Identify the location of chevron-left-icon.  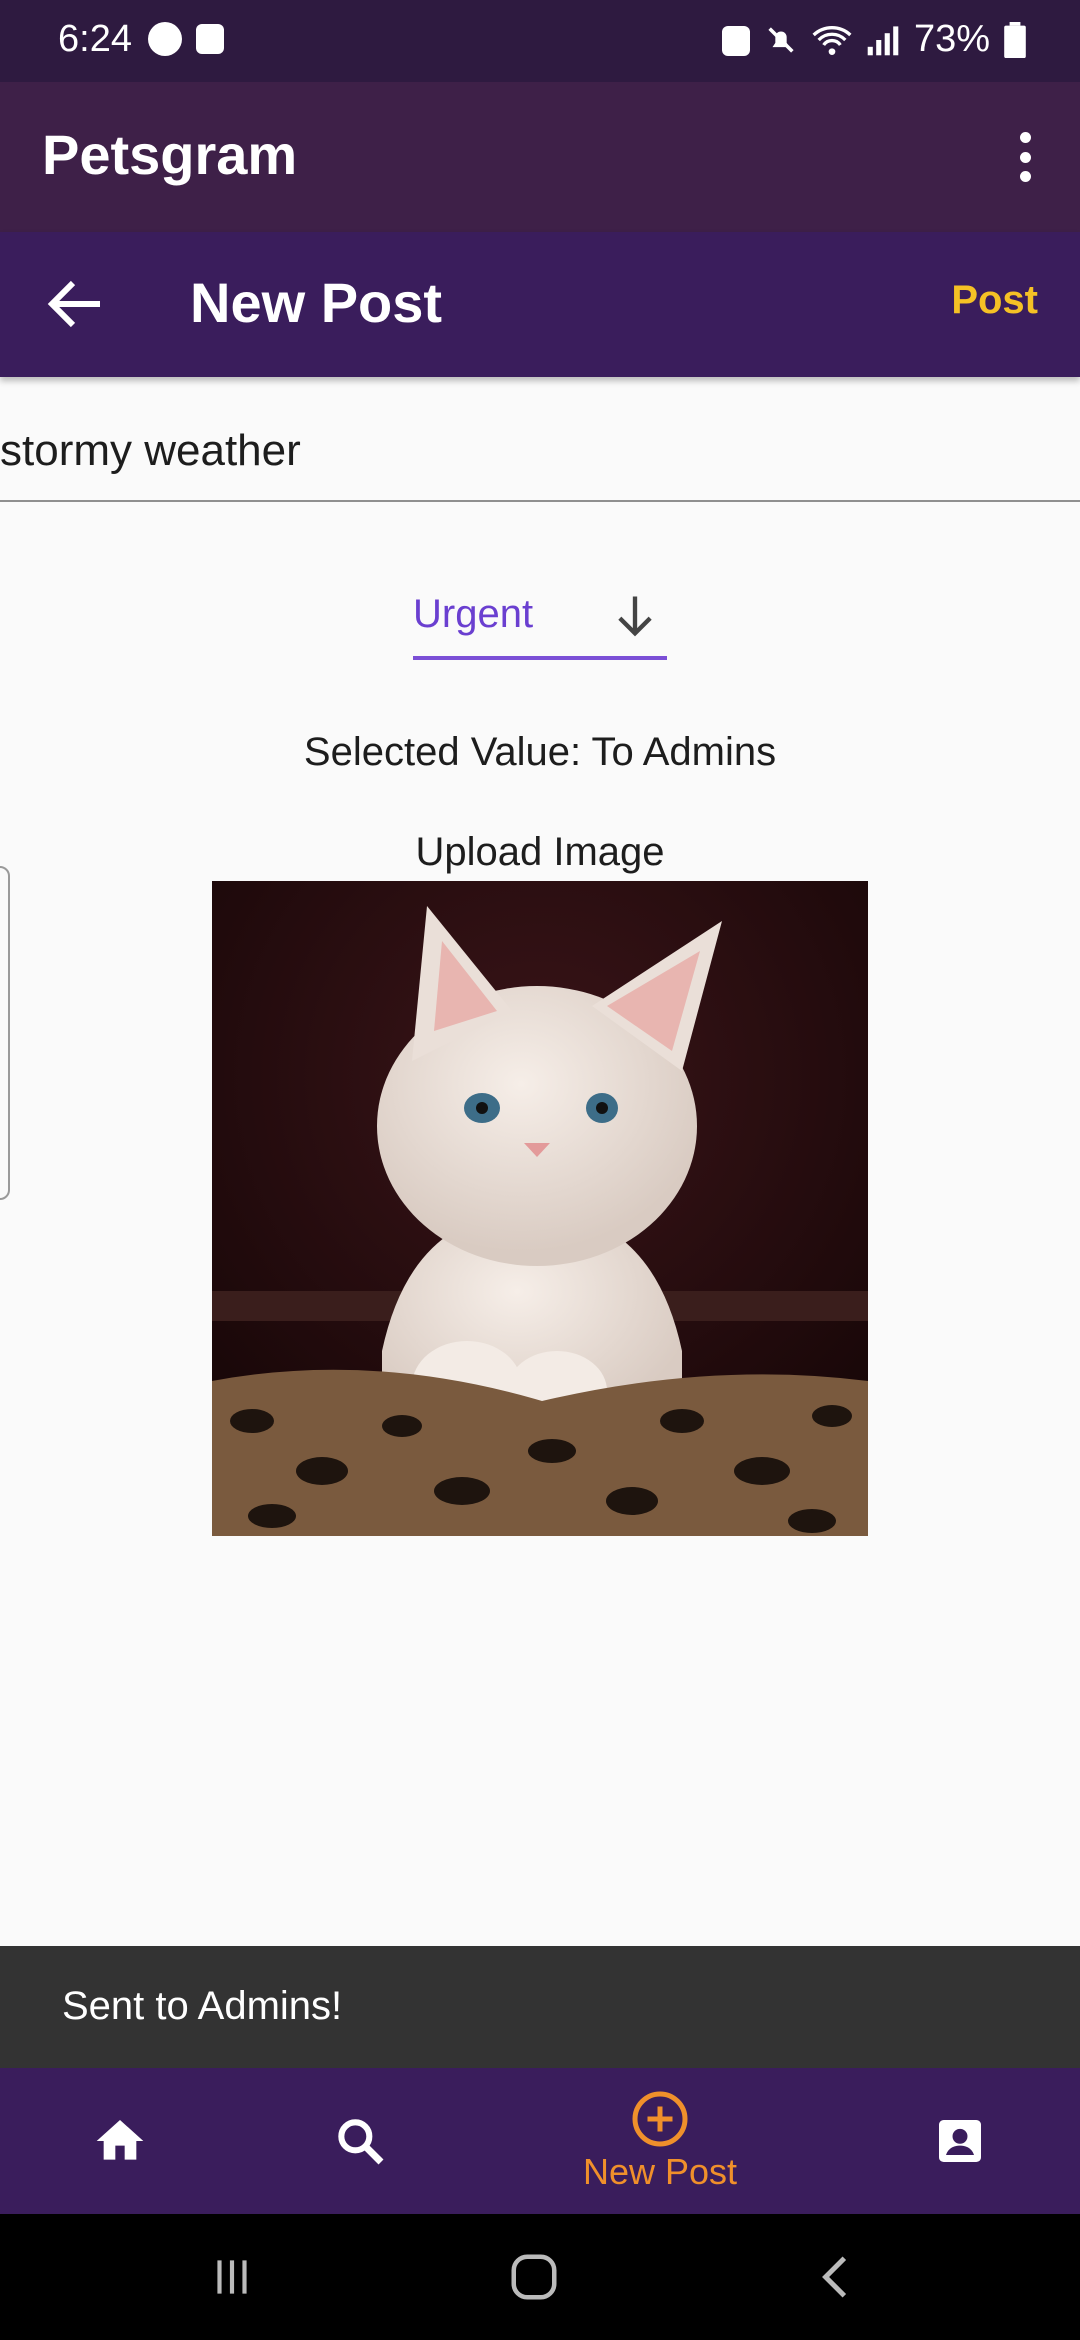
(834, 2277).